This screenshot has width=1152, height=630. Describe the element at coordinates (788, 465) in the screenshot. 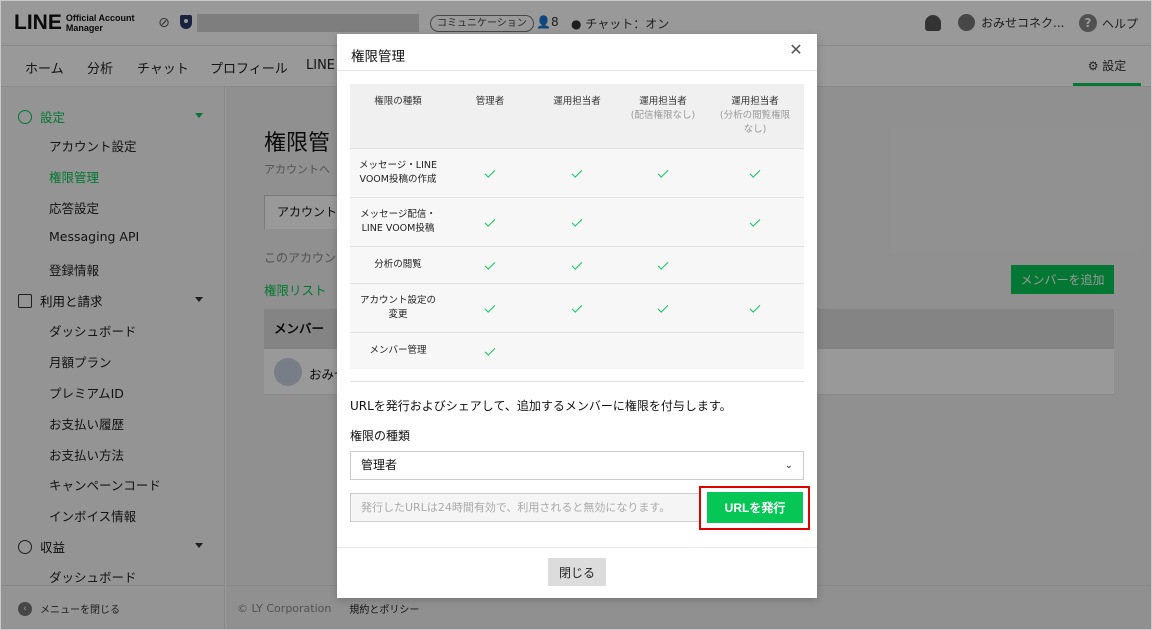

I see `chevron-down-icon: ⌄` at that location.